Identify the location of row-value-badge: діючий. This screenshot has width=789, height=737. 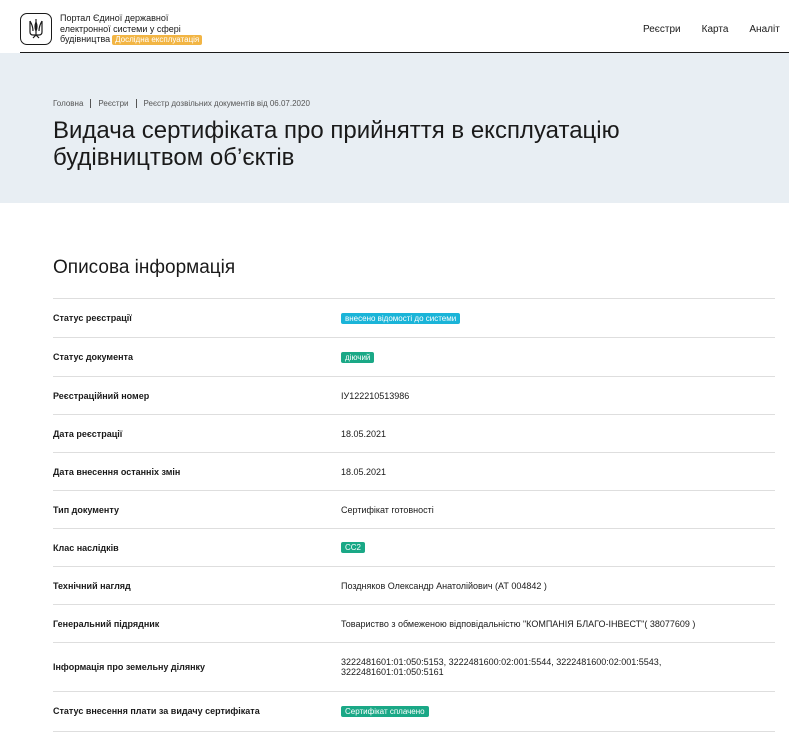
(358, 357).